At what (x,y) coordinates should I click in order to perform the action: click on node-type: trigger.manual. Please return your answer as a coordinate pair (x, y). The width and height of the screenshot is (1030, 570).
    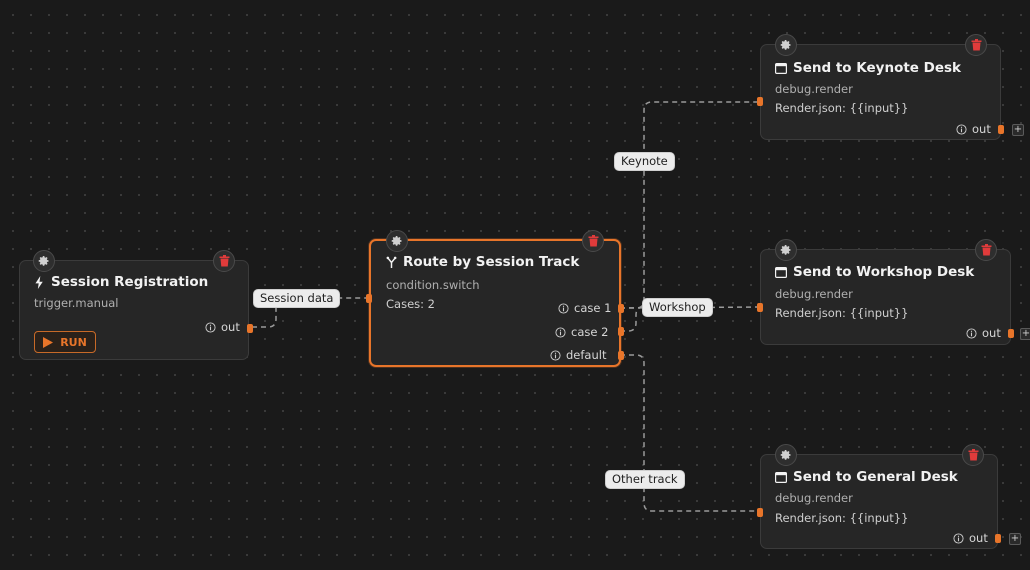
    Looking at the image, I should click on (76, 303).